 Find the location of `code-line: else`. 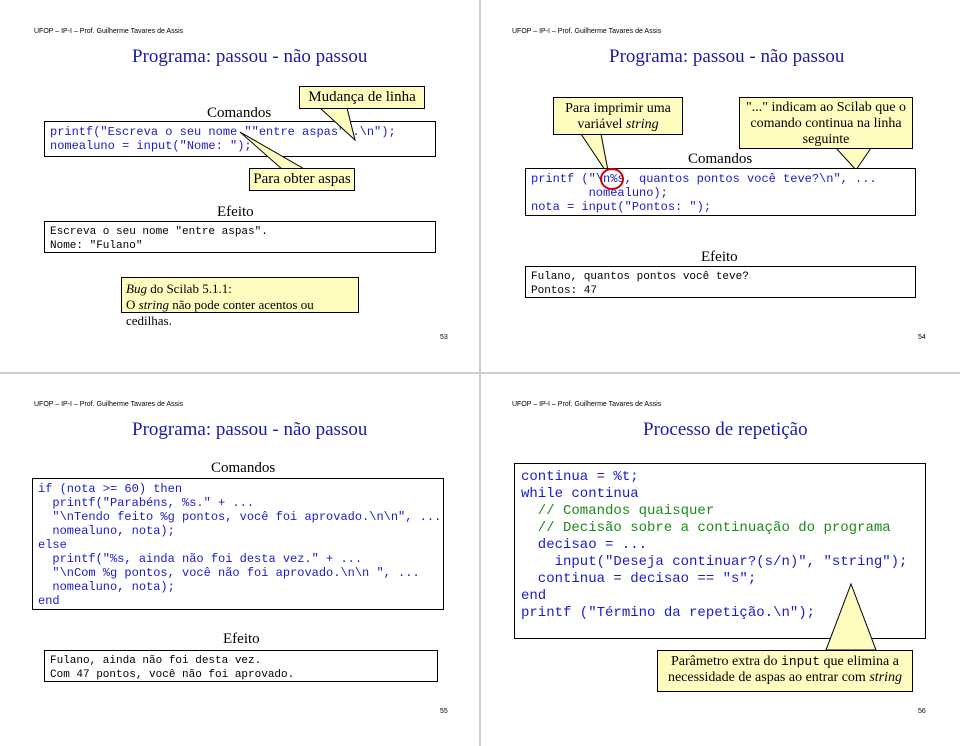

code-line: else is located at coordinates (52, 545).